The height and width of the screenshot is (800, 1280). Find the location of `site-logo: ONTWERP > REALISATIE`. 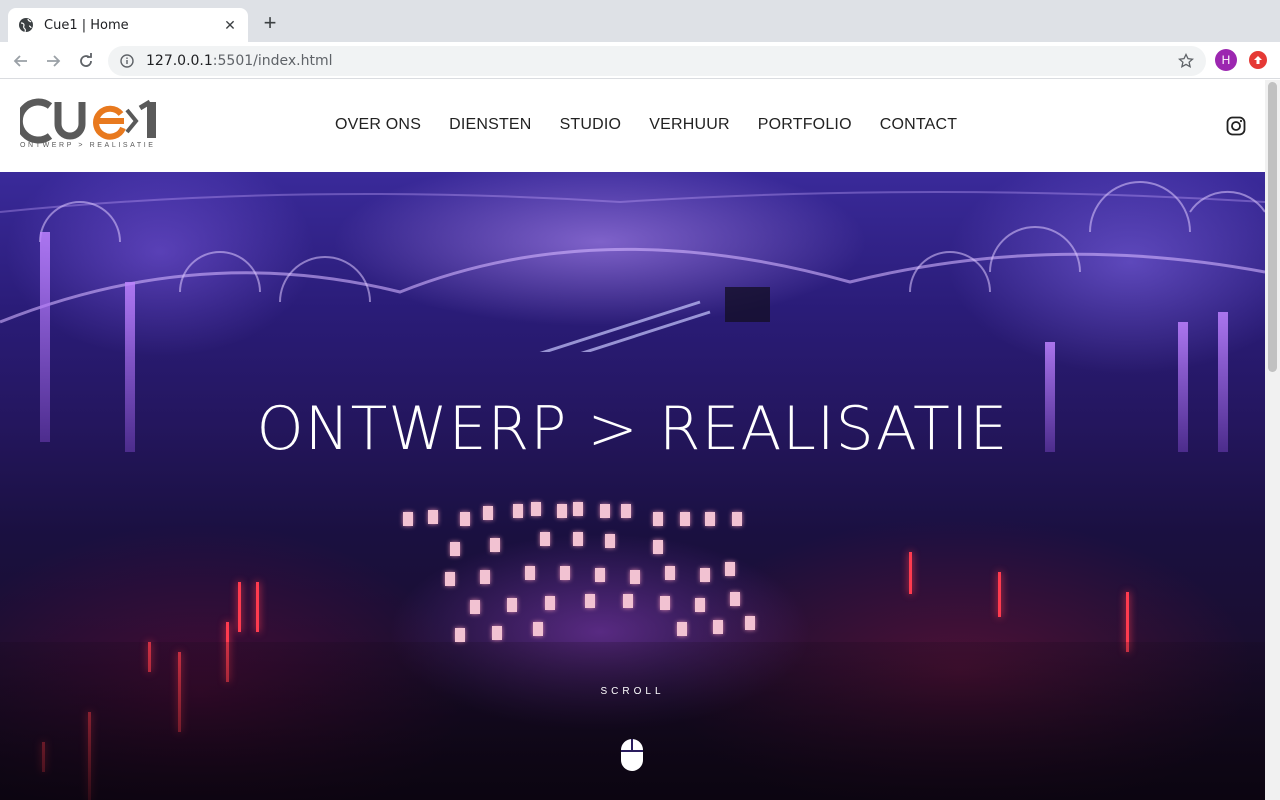

site-logo: ONTWERP > REALISATIE is located at coordinates (88, 125).